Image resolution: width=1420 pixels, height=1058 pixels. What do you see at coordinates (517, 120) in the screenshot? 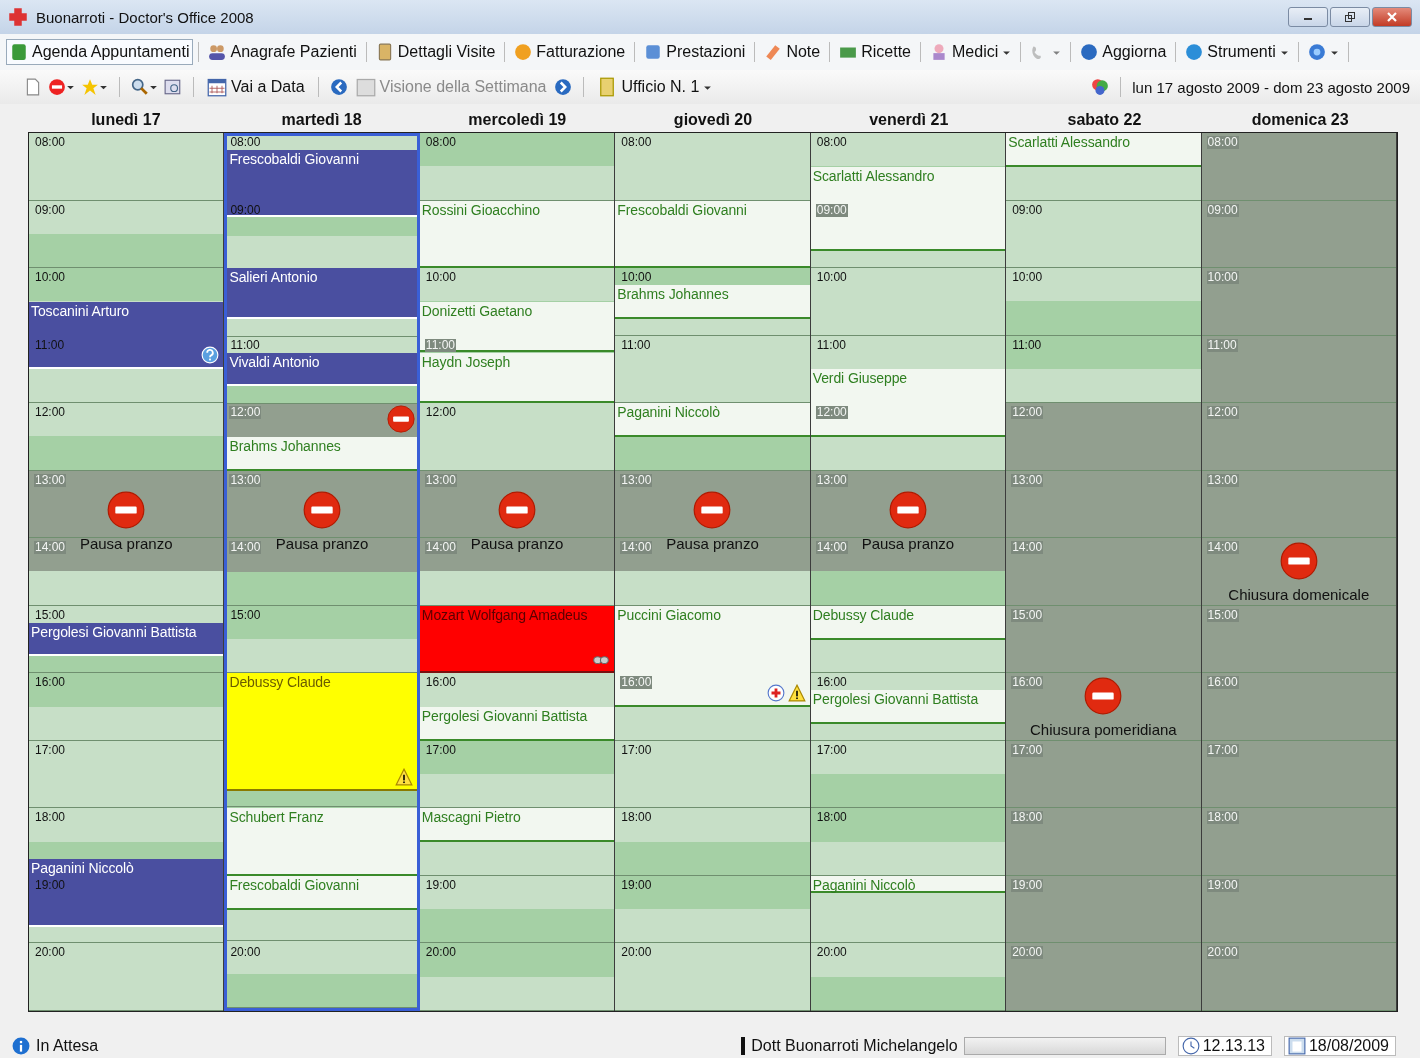
I see `day-header: mercoledì 19` at bounding box center [517, 120].